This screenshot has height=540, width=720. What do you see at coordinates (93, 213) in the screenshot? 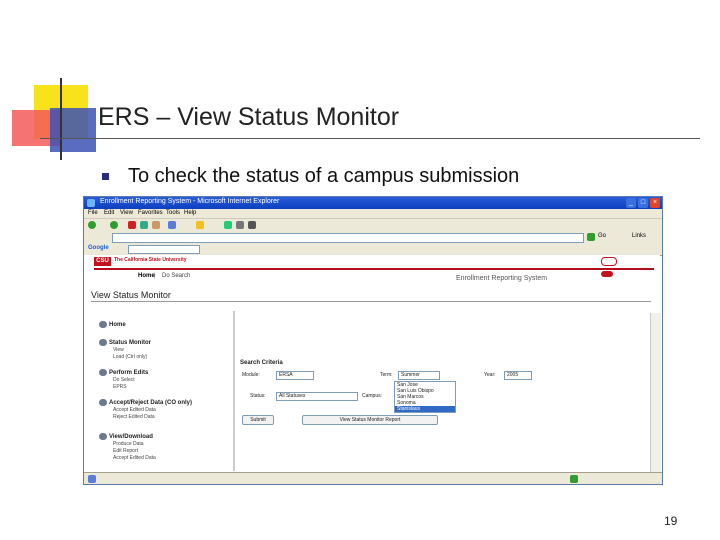
I see `menu-file: File` at bounding box center [93, 213].